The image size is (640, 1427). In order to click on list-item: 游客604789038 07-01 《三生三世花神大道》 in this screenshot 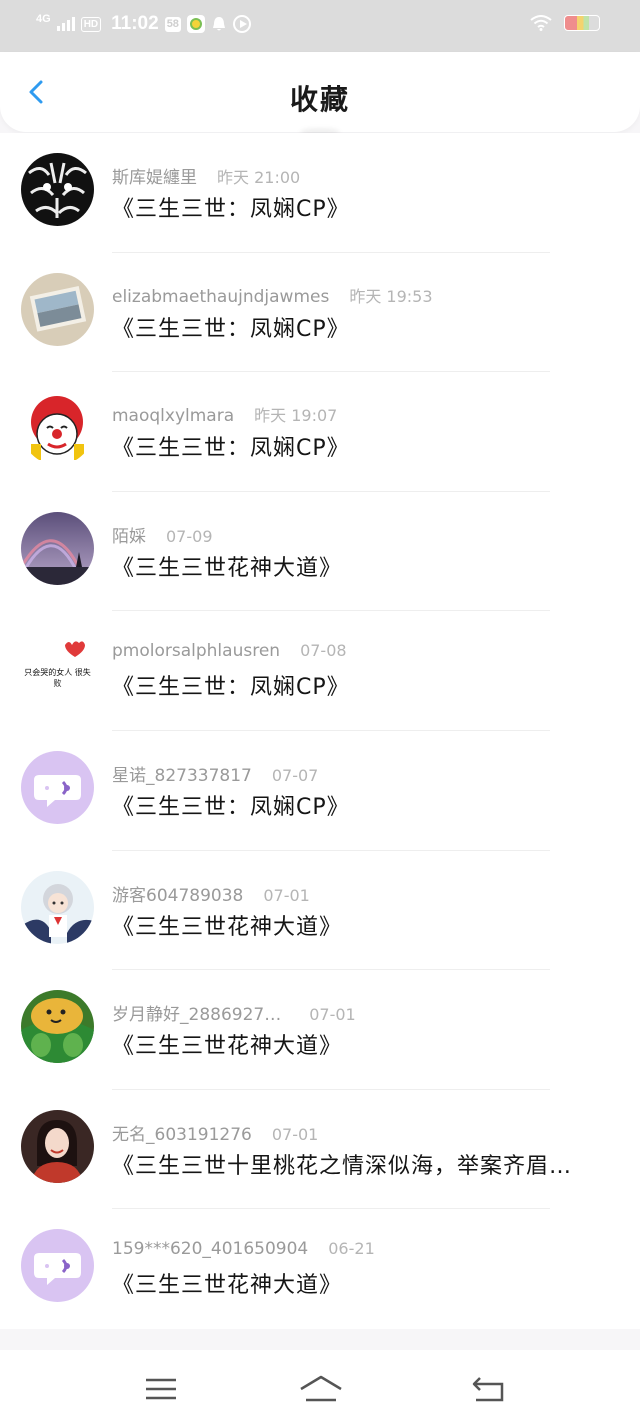, I will do `click(320, 911)`.